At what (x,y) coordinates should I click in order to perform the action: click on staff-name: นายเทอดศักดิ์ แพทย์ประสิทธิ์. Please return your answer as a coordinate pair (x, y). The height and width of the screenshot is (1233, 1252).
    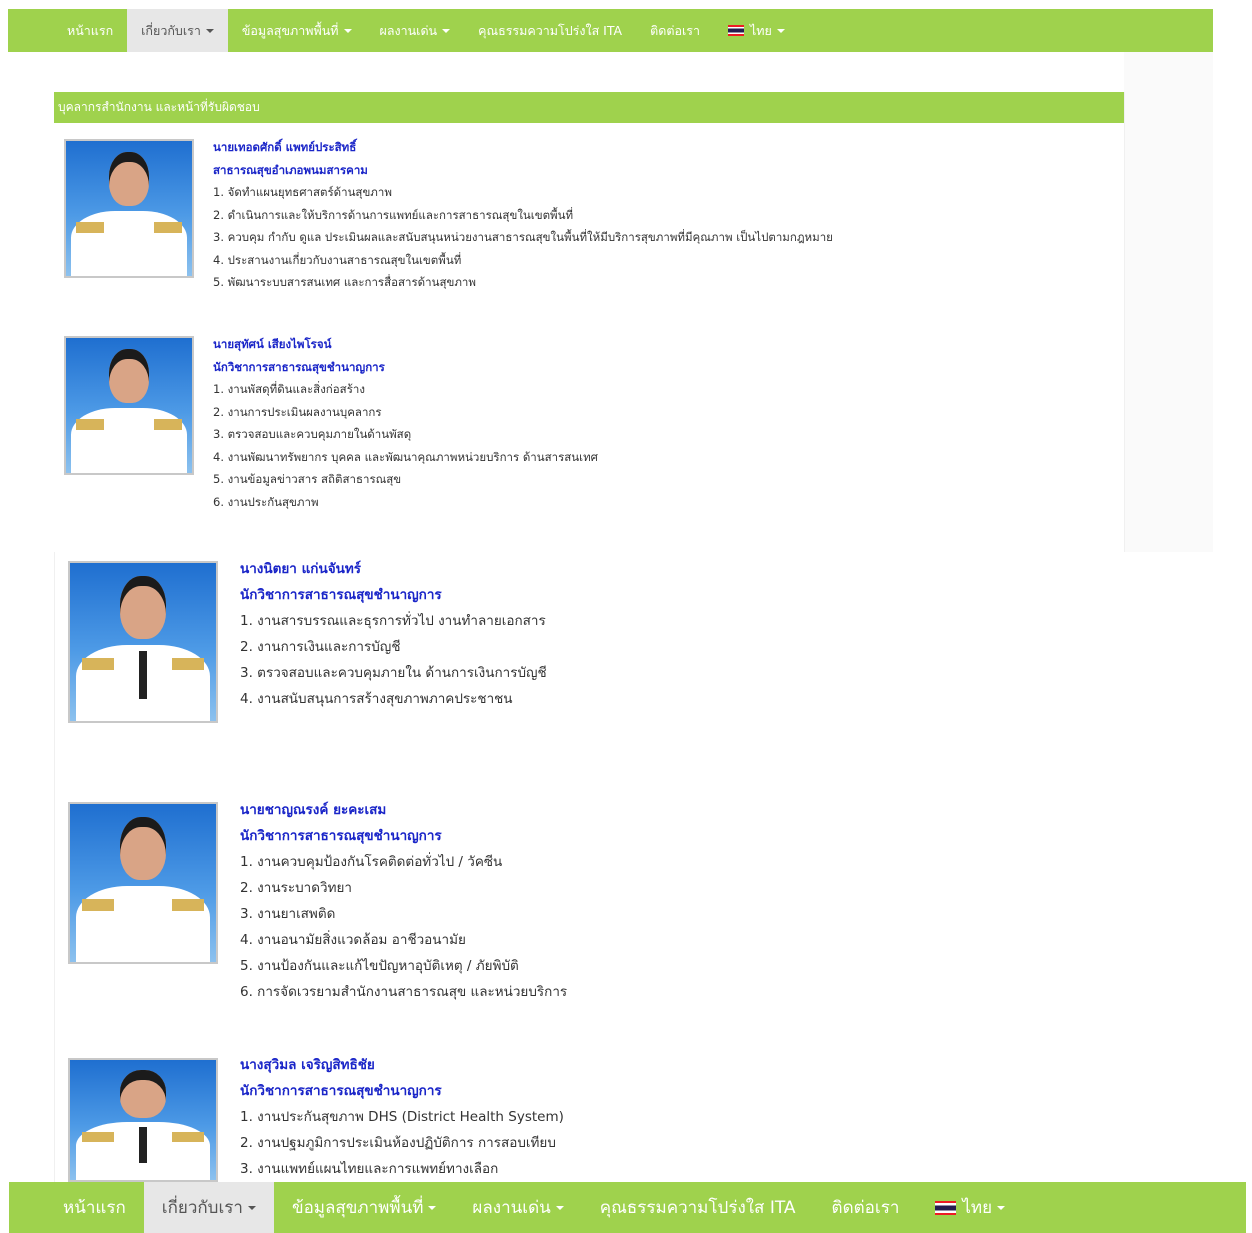
    Looking at the image, I should click on (285, 147).